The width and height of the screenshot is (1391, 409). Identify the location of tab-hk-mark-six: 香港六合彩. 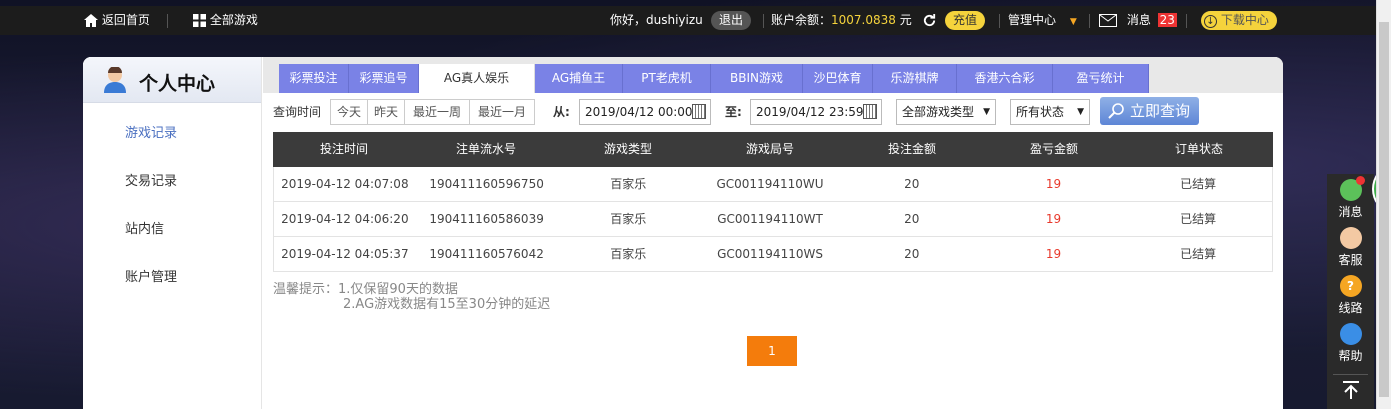
(1005, 78).